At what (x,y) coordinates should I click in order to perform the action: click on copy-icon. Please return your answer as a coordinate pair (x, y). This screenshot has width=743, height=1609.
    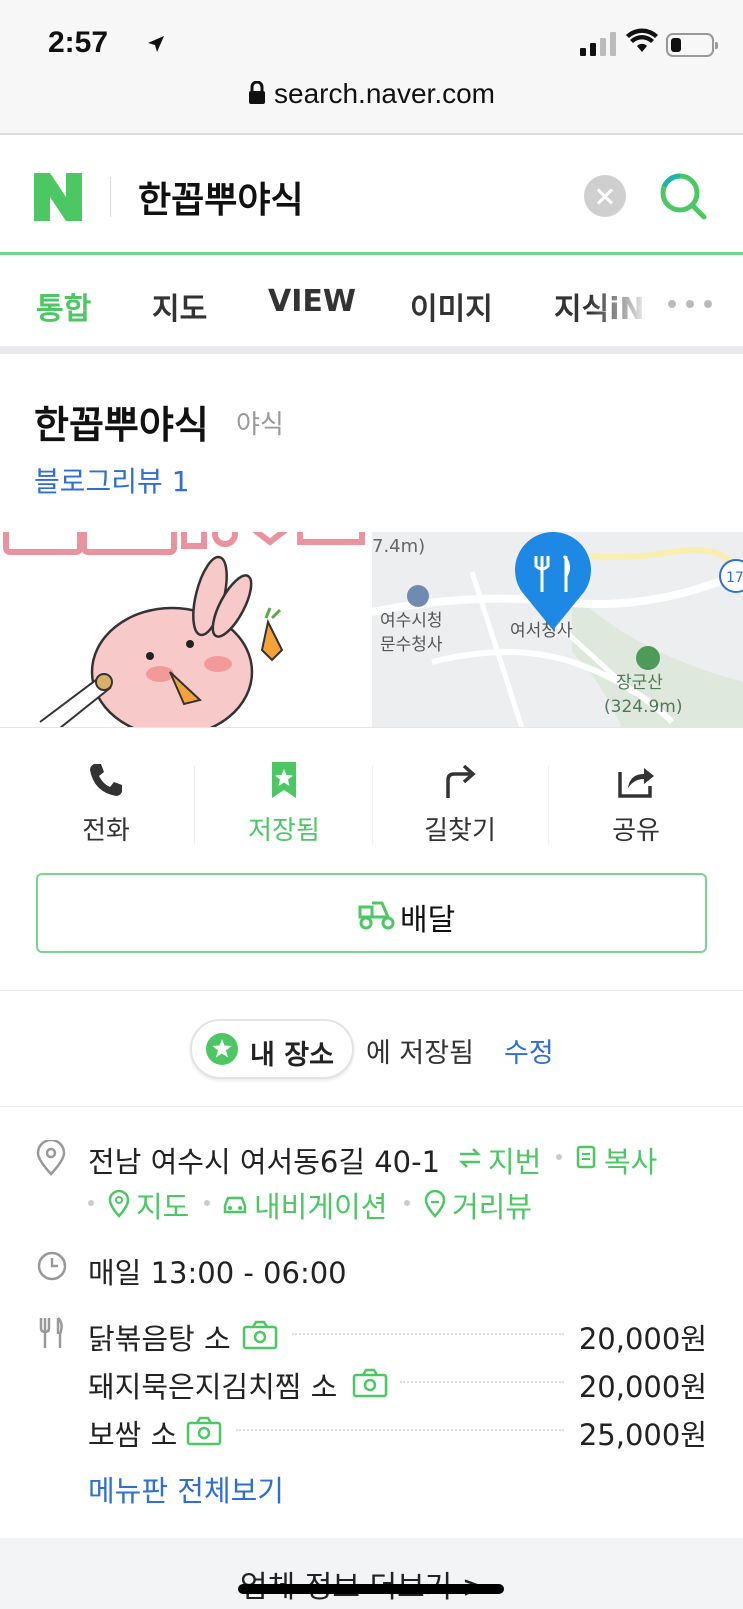
    Looking at the image, I should click on (586, 1157).